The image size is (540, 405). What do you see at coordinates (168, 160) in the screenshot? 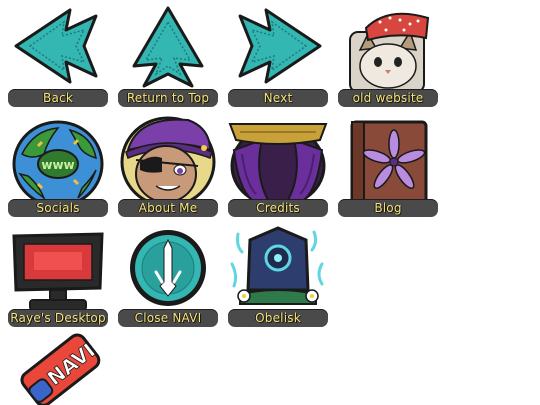
I see `avatar-icon` at bounding box center [168, 160].